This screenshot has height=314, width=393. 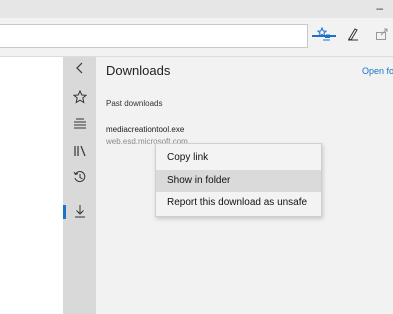 I want to click on books-icon, so click(x=79, y=153).